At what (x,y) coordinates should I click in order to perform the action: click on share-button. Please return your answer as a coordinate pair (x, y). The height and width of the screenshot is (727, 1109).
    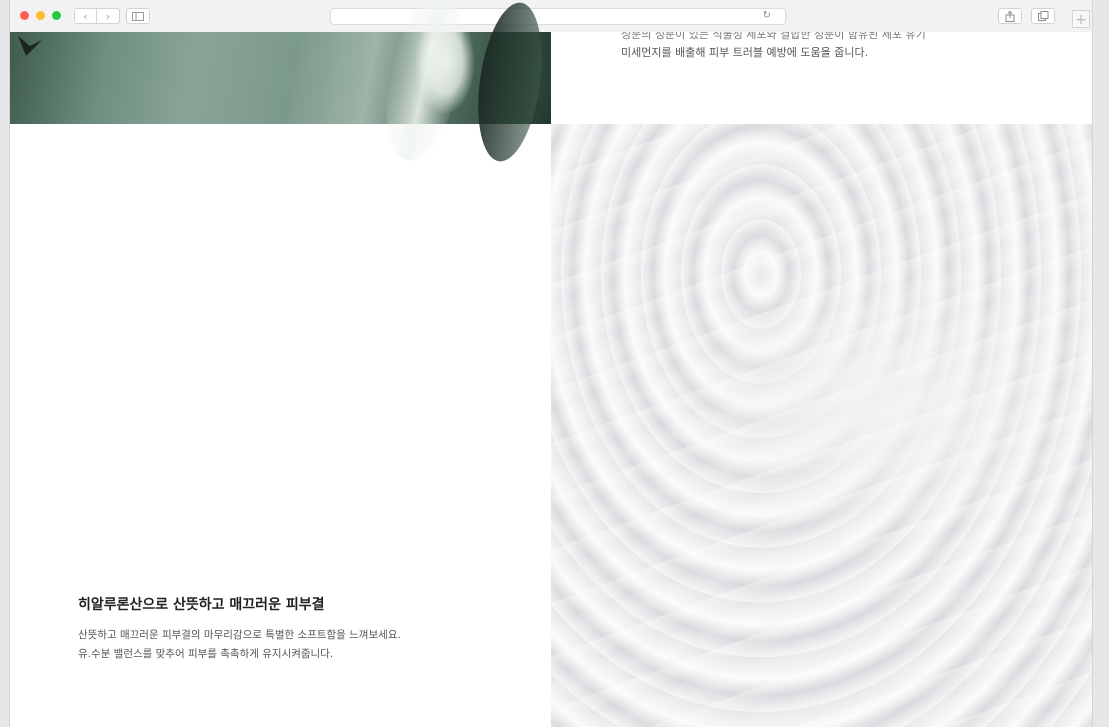
    Looking at the image, I should click on (1010, 16).